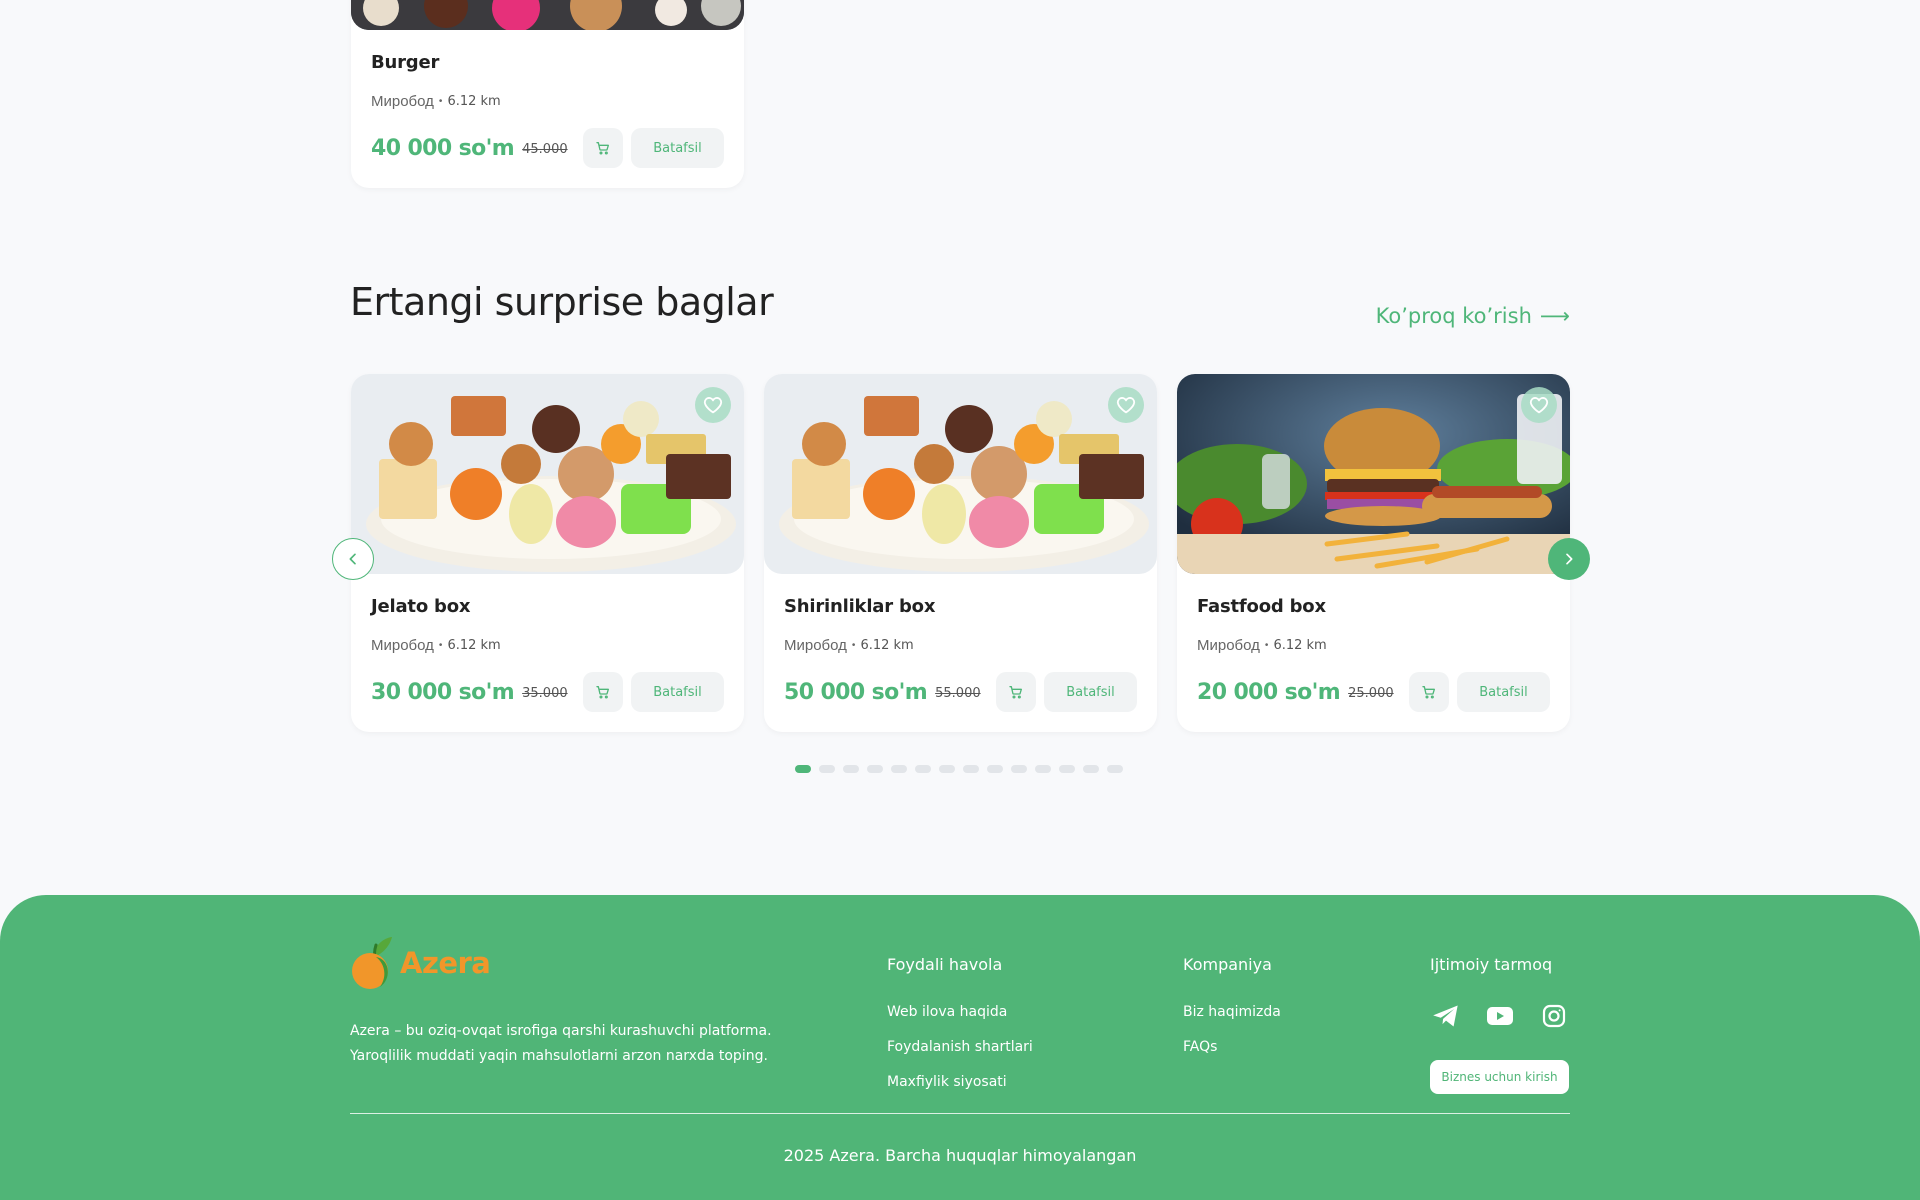  What do you see at coordinates (1232, 1056) in the screenshot?
I see `footer-link-faqs: FAQs` at bounding box center [1232, 1056].